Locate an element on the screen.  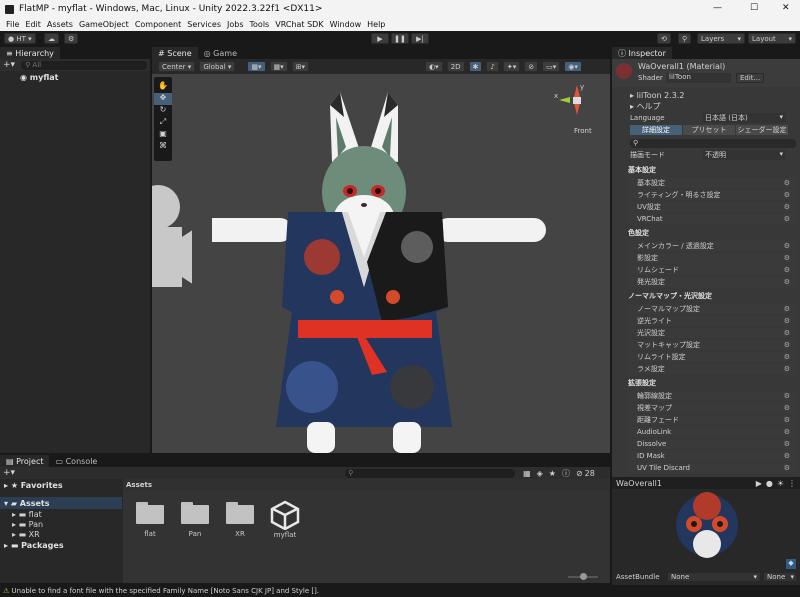
assets-breadcrumb: Assets is located at coordinates (366, 485).